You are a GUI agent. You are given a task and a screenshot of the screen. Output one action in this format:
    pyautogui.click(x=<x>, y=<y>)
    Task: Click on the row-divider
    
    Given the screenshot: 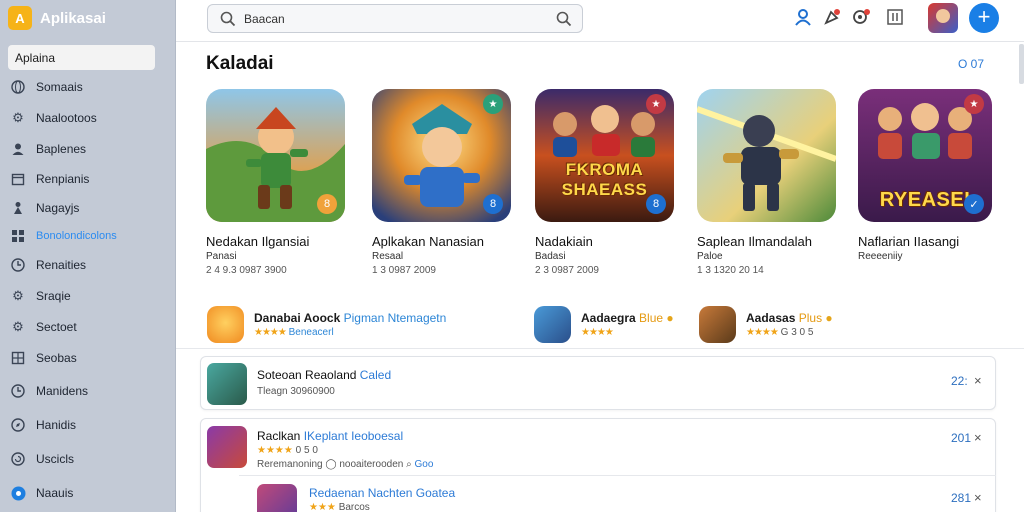 What is the action you would take?
    pyautogui.click(x=617, y=475)
    